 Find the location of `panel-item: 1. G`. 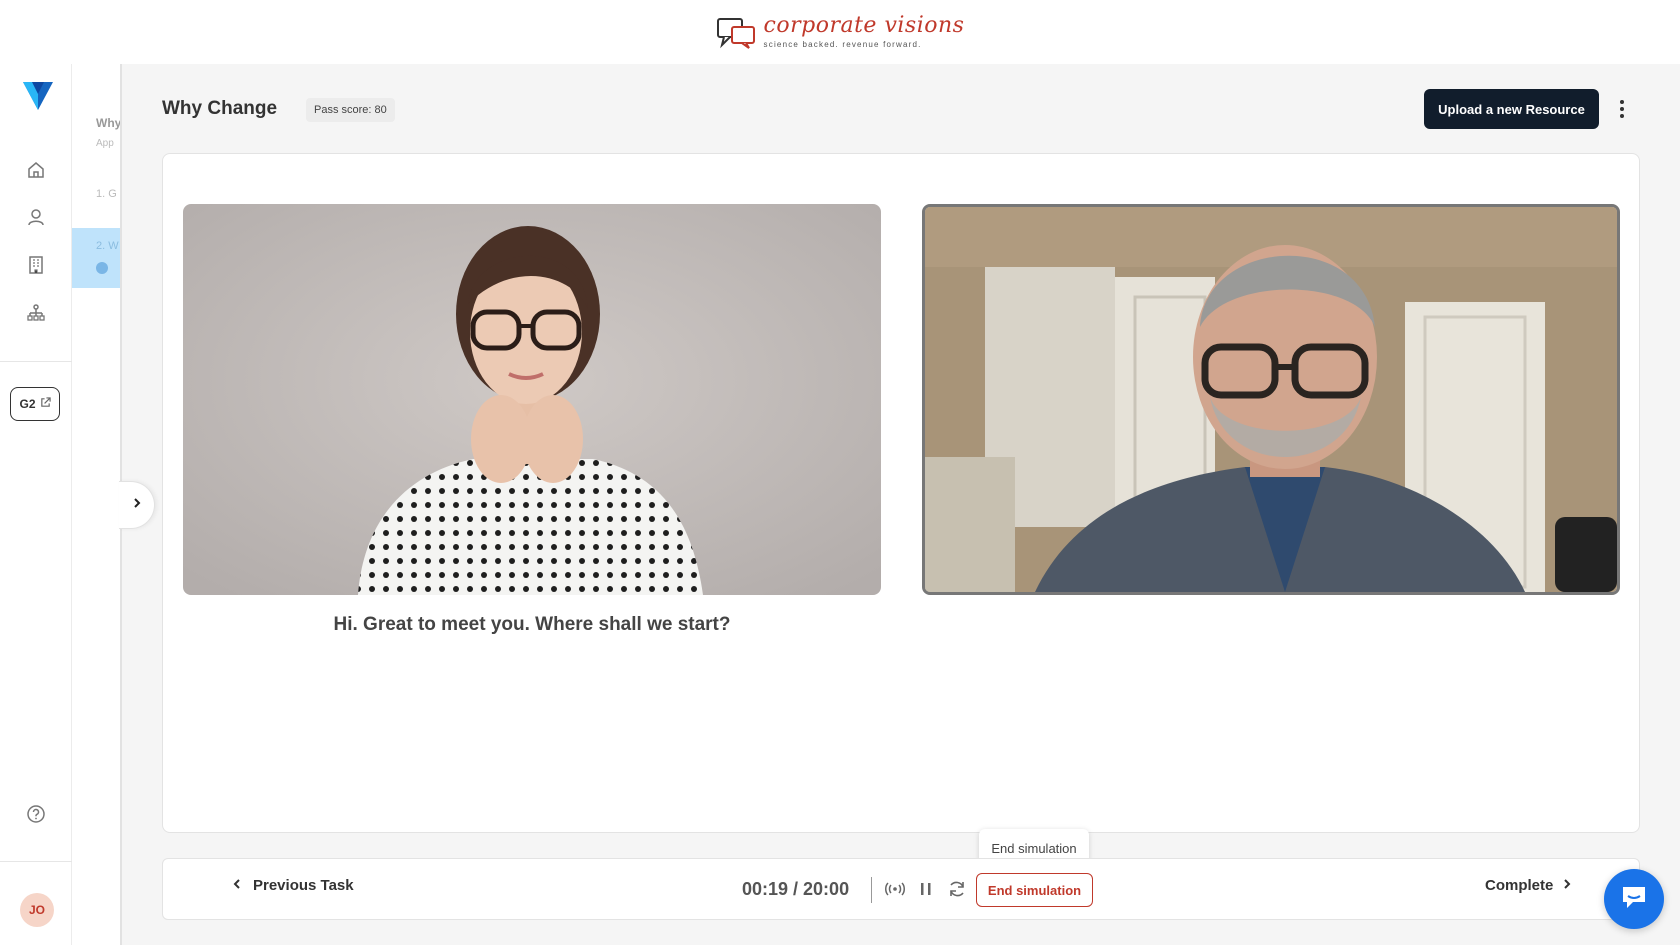

panel-item: 1. G is located at coordinates (106, 194).